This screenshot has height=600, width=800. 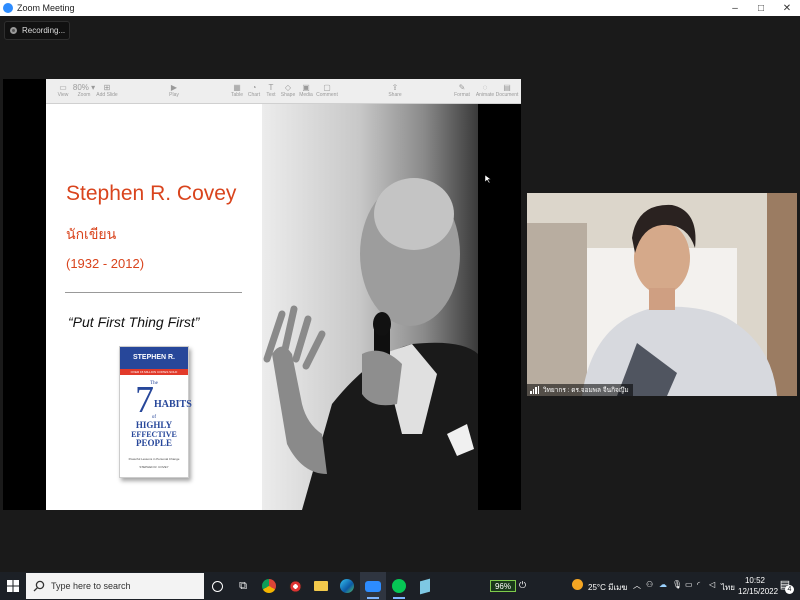 I want to click on toolbar-play: ▶ Play, so click(x=174, y=90).